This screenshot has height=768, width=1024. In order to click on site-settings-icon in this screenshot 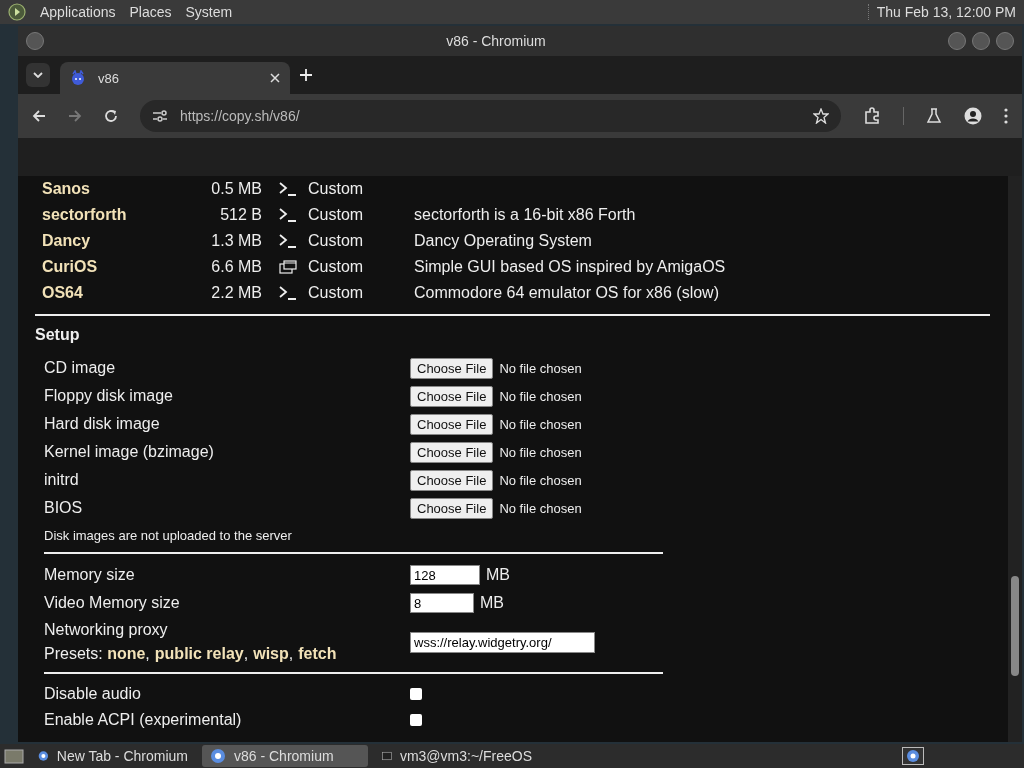, I will do `click(160, 116)`.